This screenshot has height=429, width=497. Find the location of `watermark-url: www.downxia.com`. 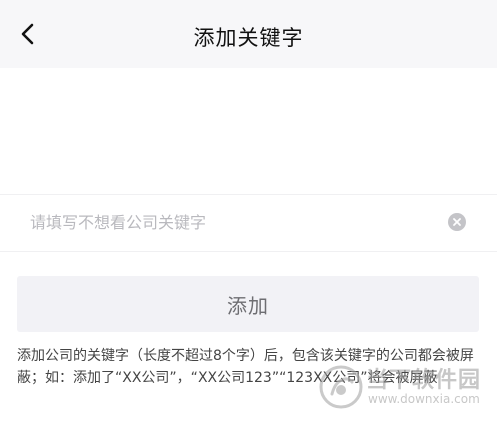

watermark-url: www.downxia.com is located at coordinates (424, 399).